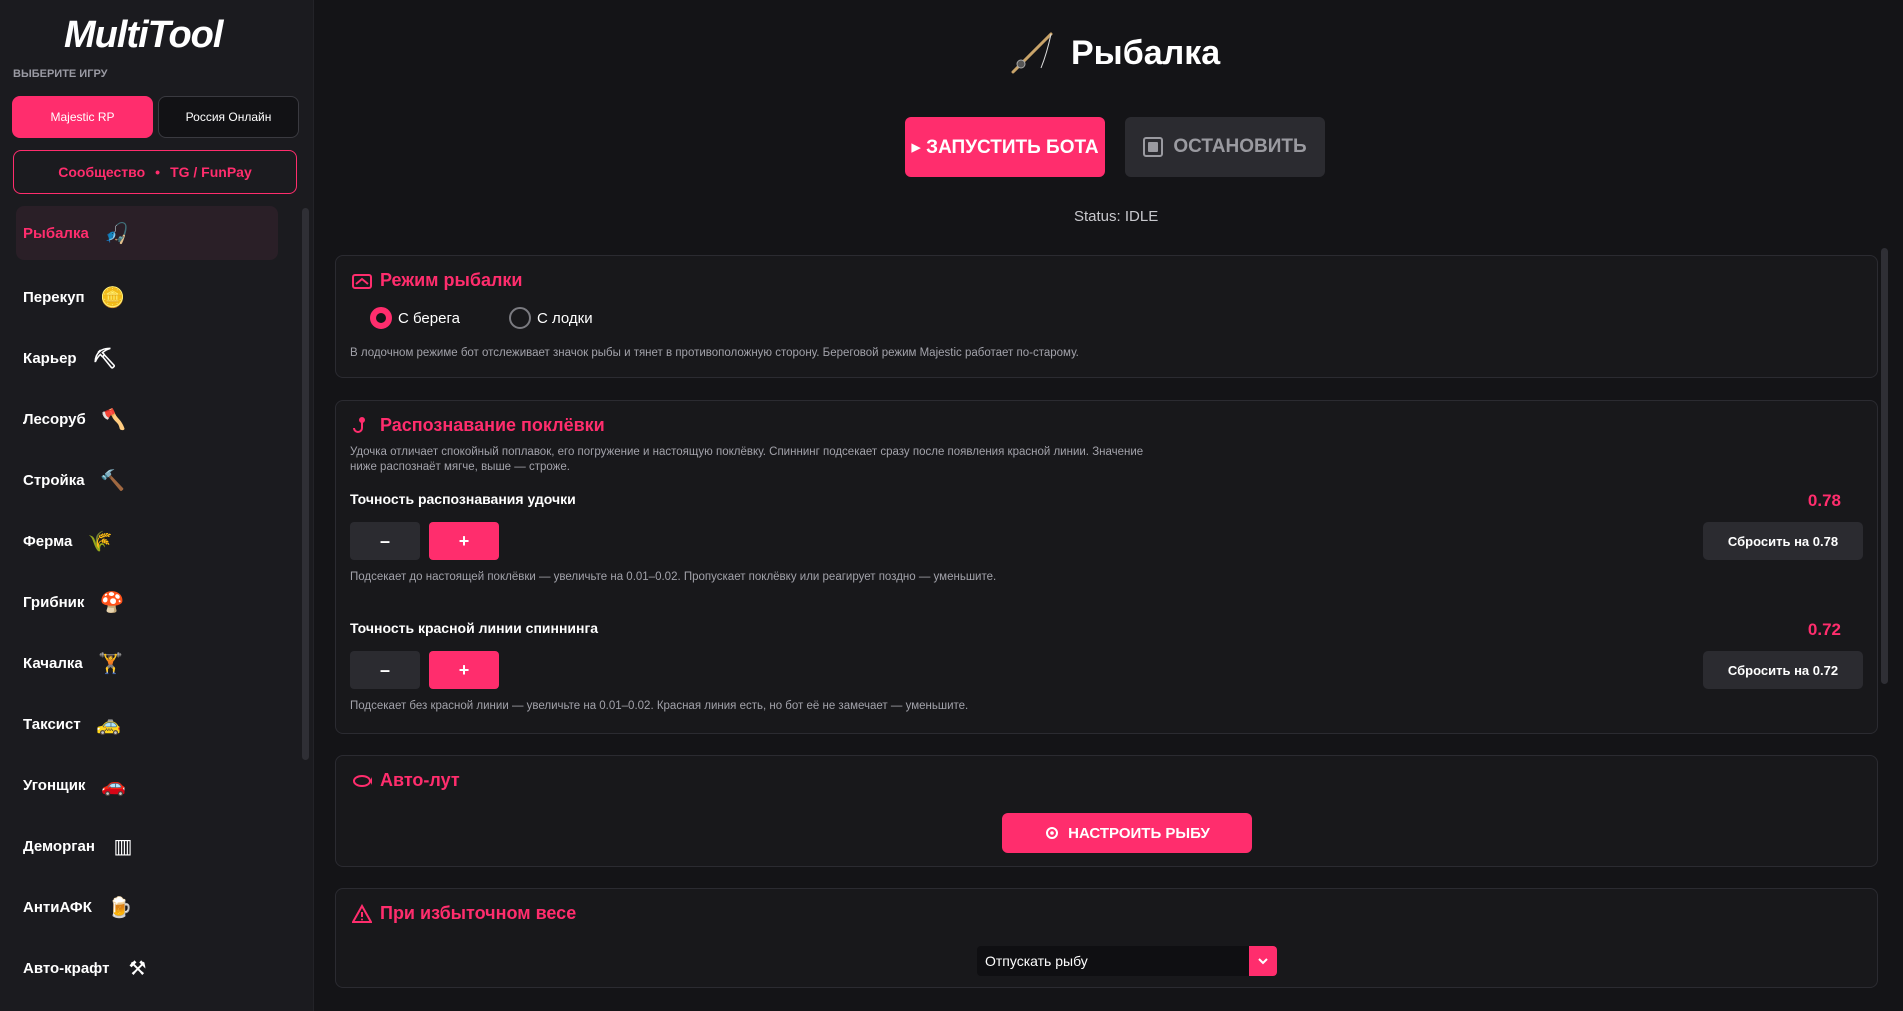 Image resolution: width=1903 pixels, height=1011 pixels. Describe the element at coordinates (113, 481) in the screenshot. I see `hammer-icon: 🔨` at that location.